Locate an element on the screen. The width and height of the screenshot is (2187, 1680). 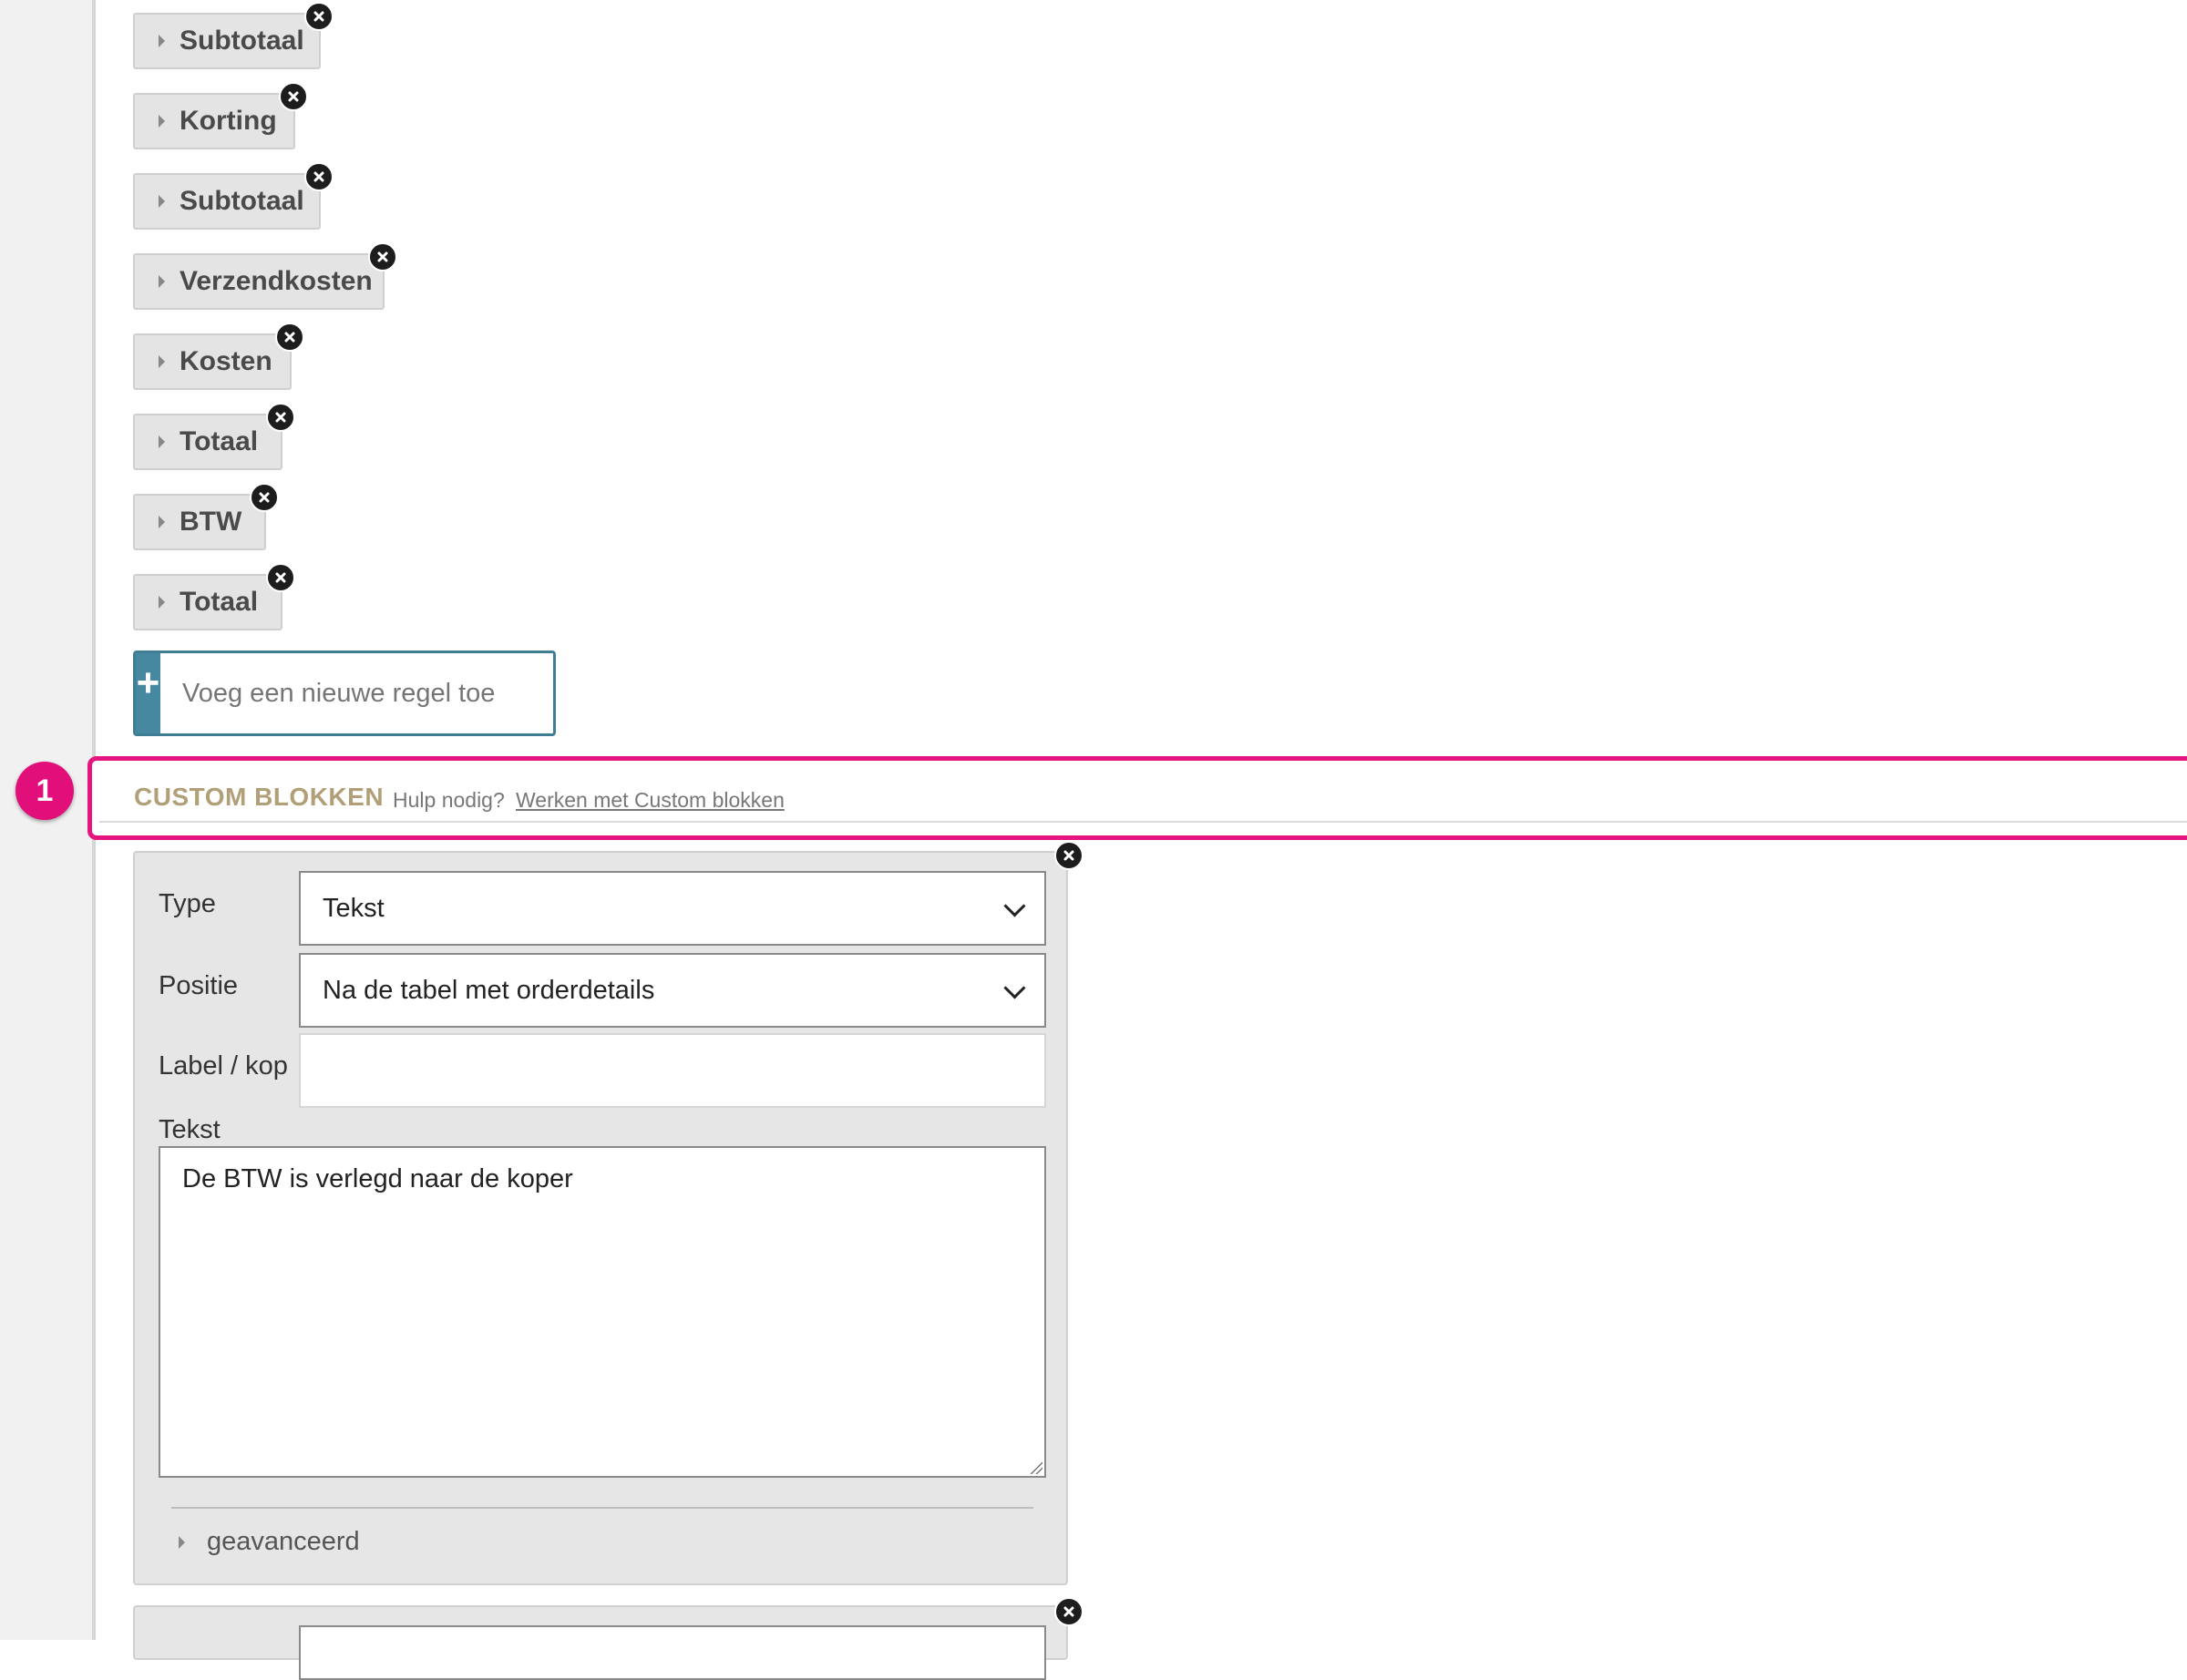
advanced-label: geavanceerd is located at coordinates (284, 1541).